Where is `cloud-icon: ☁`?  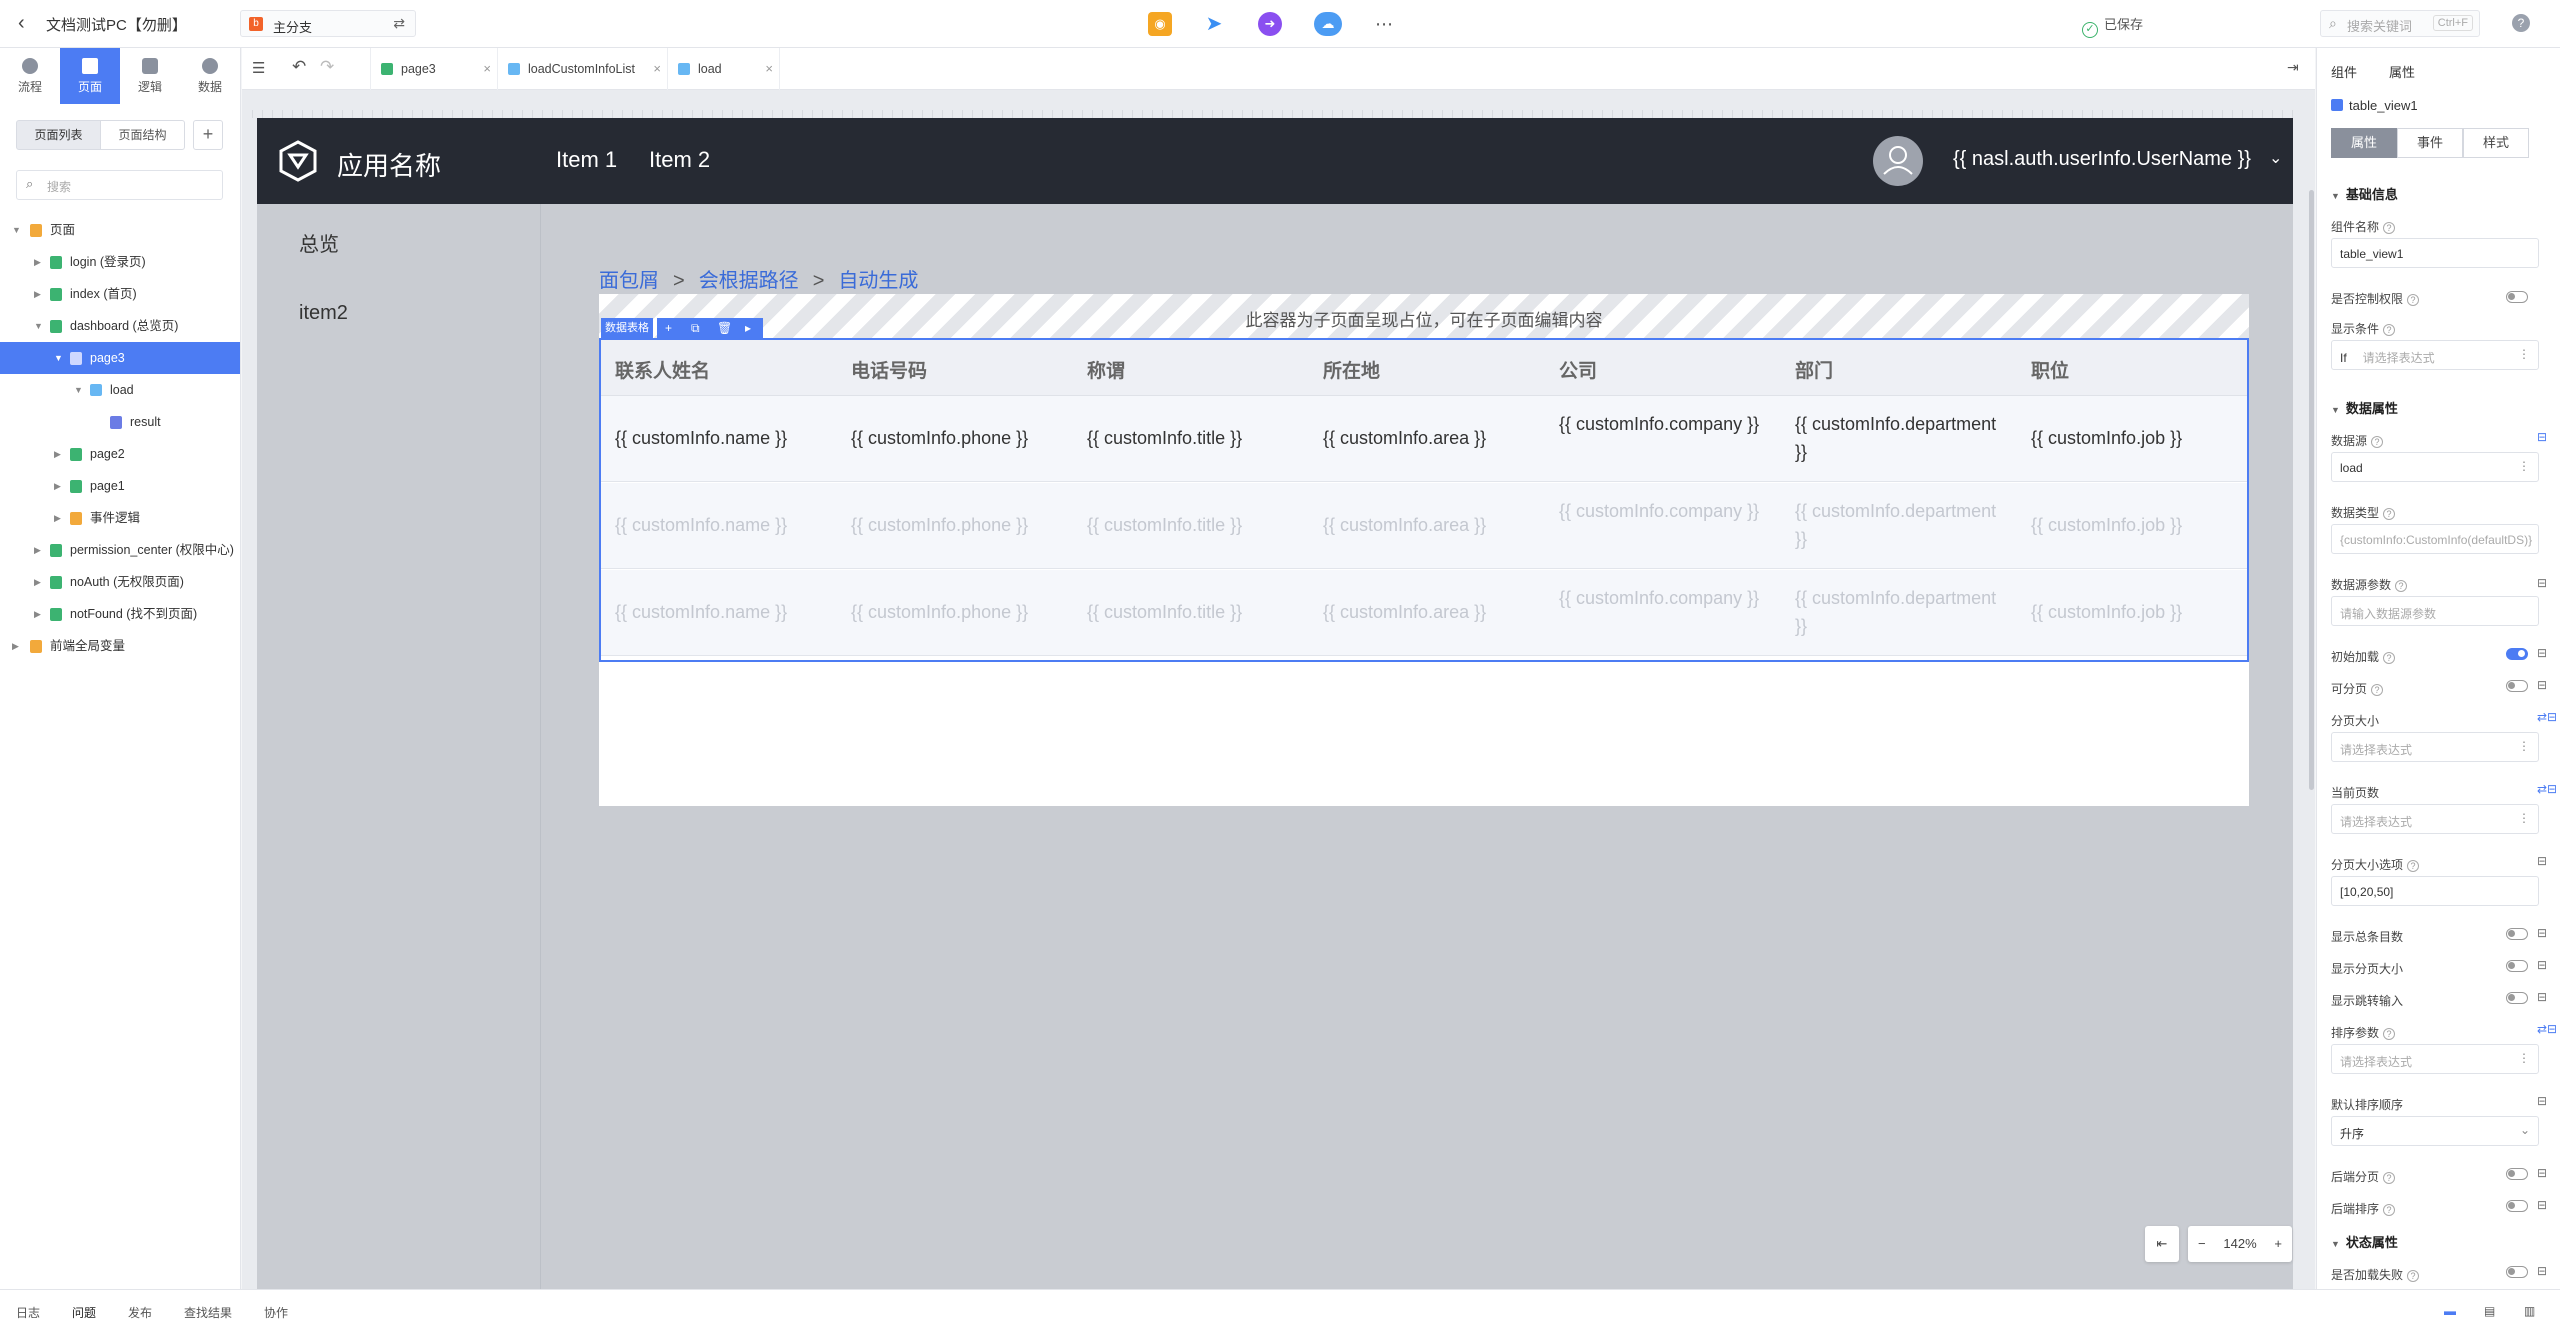
cloud-icon: ☁ is located at coordinates (1328, 24).